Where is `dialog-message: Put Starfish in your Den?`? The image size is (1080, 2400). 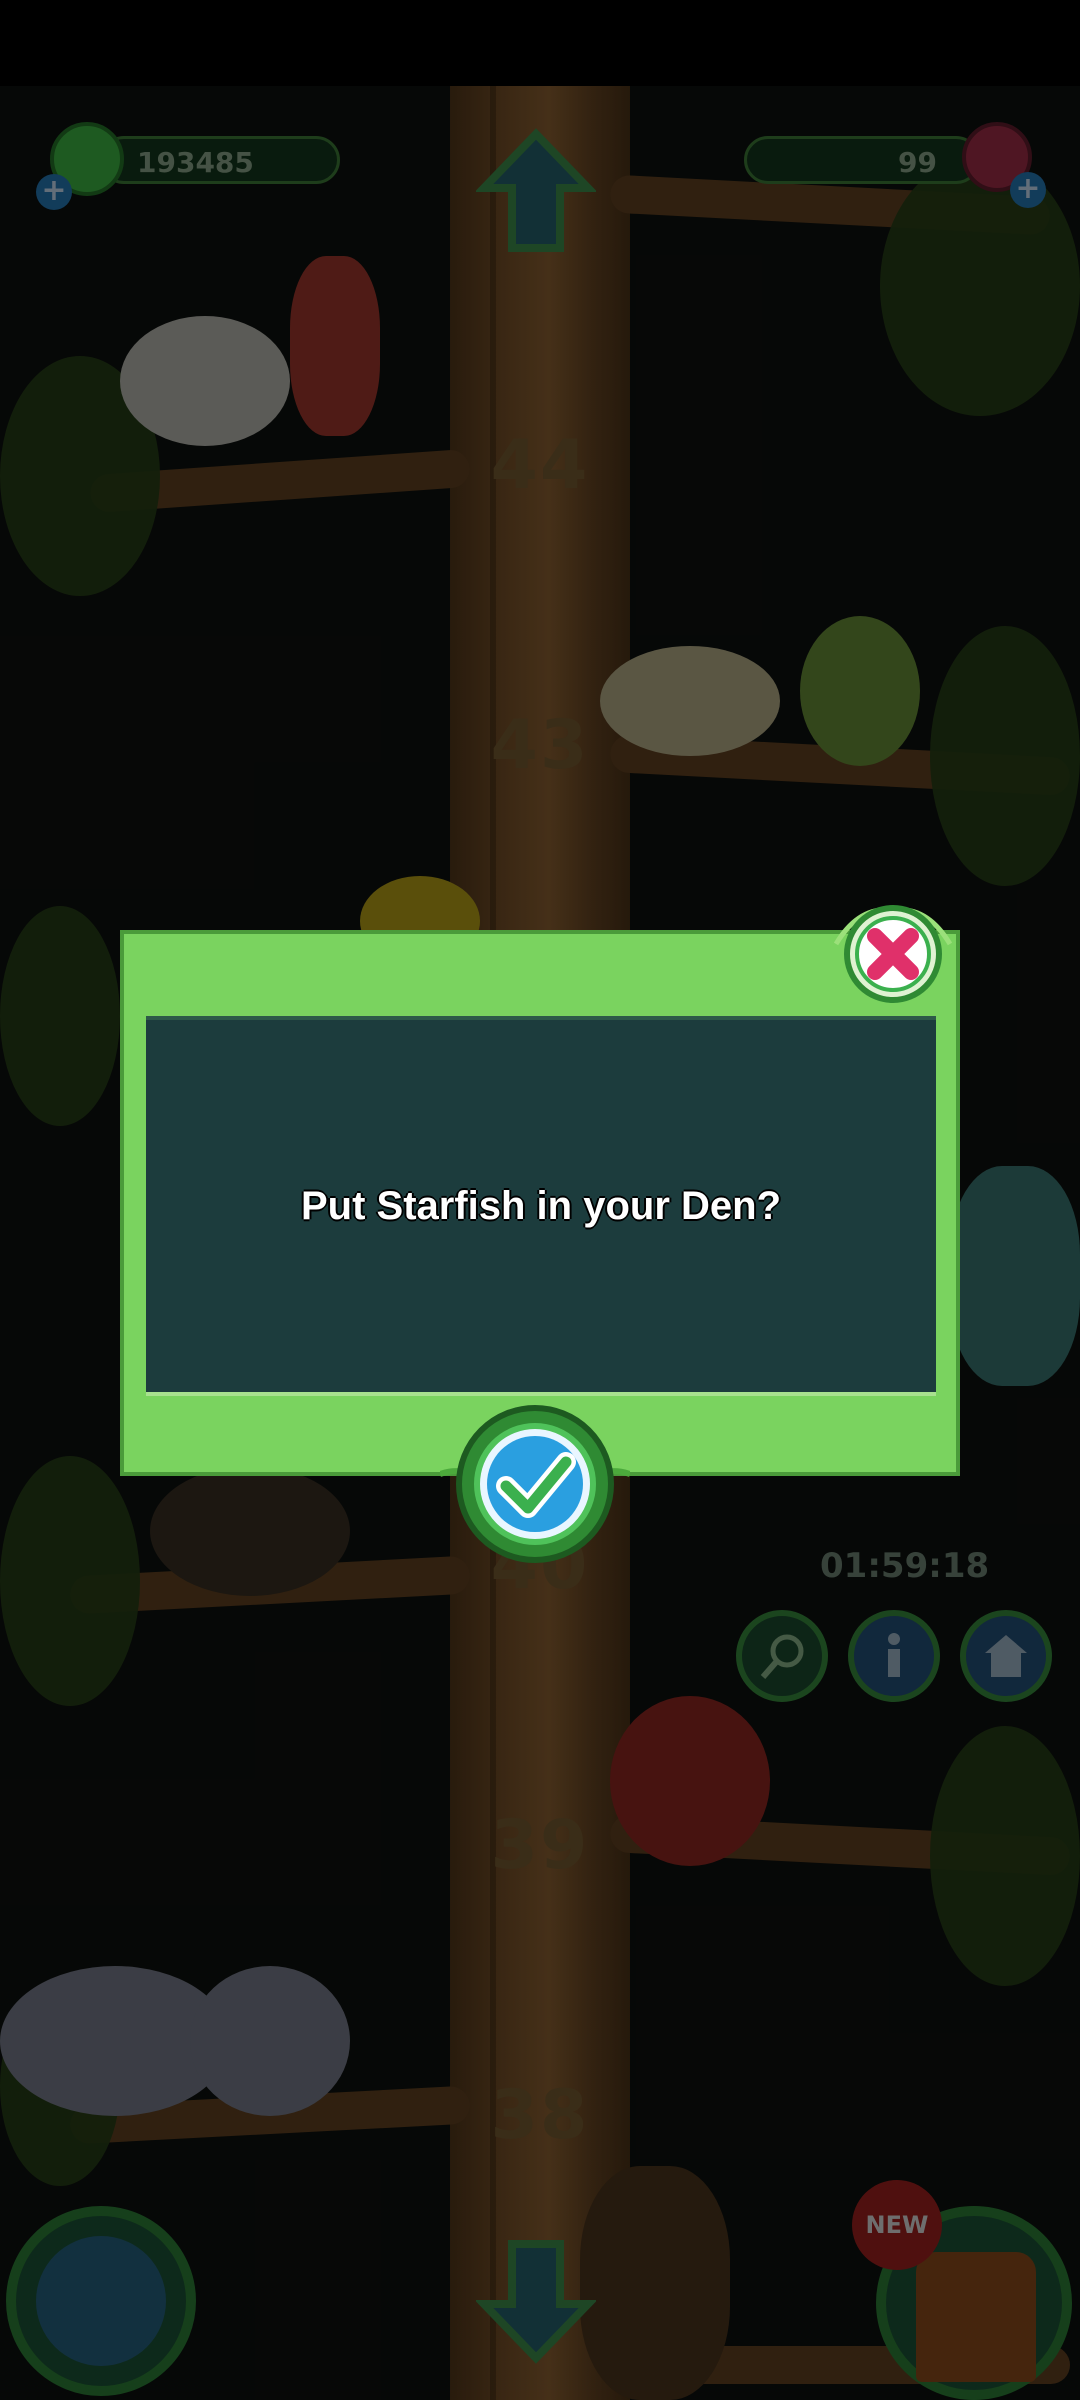
dialog-message: Put Starfish in your Den? is located at coordinates (541, 1205).